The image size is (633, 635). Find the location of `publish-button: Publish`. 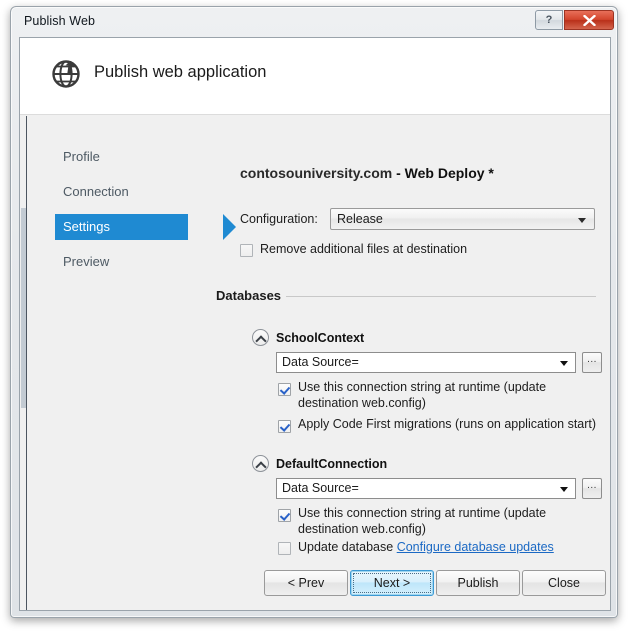

publish-button: Publish is located at coordinates (478, 583).